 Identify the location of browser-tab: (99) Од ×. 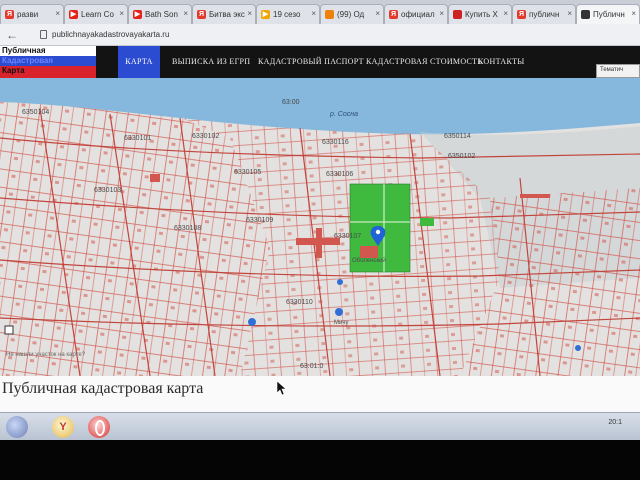
(352, 14).